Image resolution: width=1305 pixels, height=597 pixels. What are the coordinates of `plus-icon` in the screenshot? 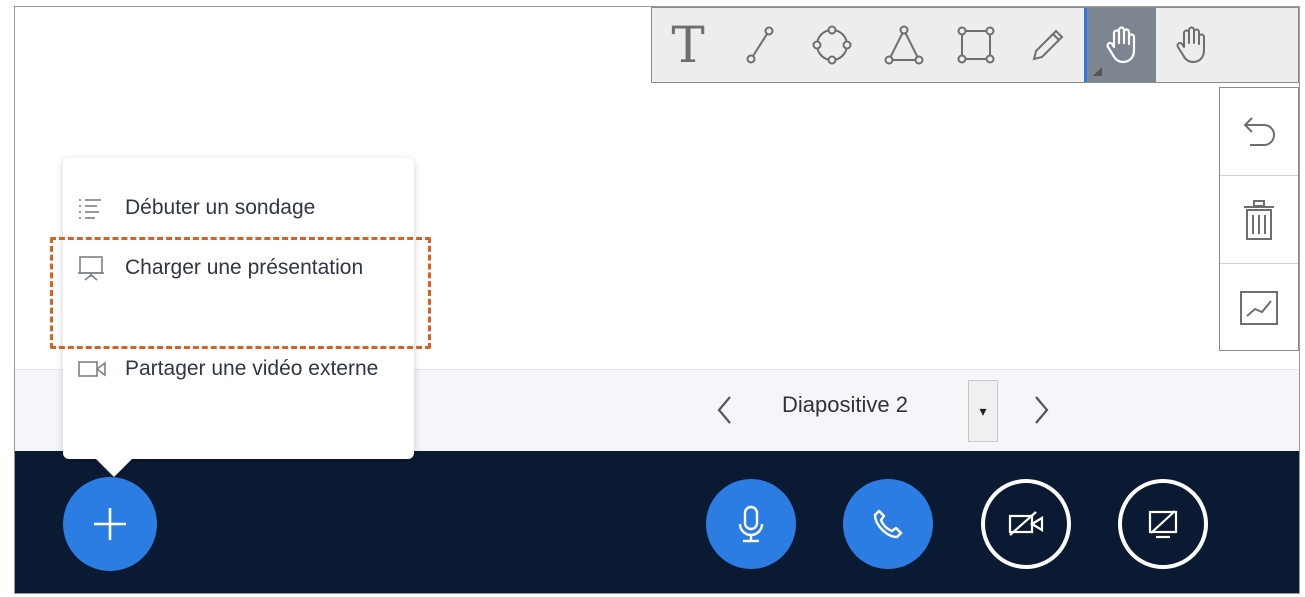 It's located at (110, 524).